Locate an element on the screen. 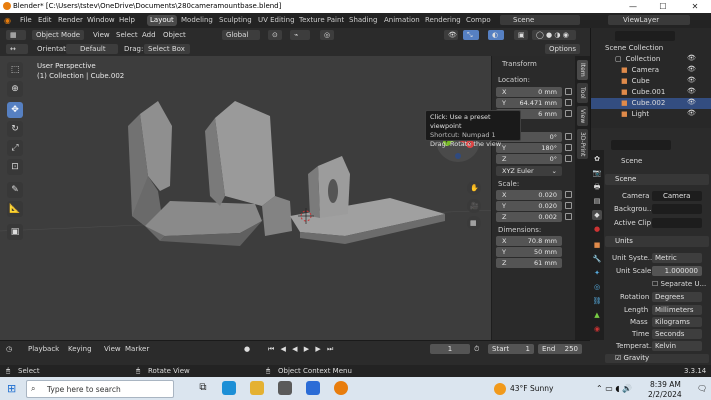  active-clip-field is located at coordinates (677, 223).